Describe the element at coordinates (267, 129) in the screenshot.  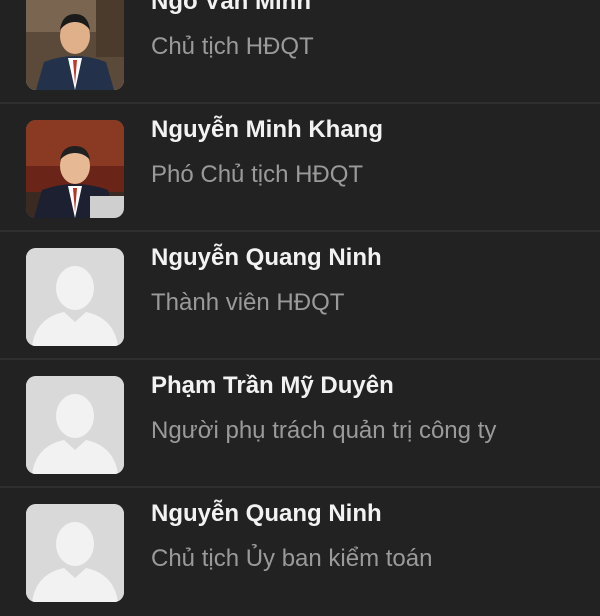
I see `member-name: Nguyễn Minh Khang` at that location.